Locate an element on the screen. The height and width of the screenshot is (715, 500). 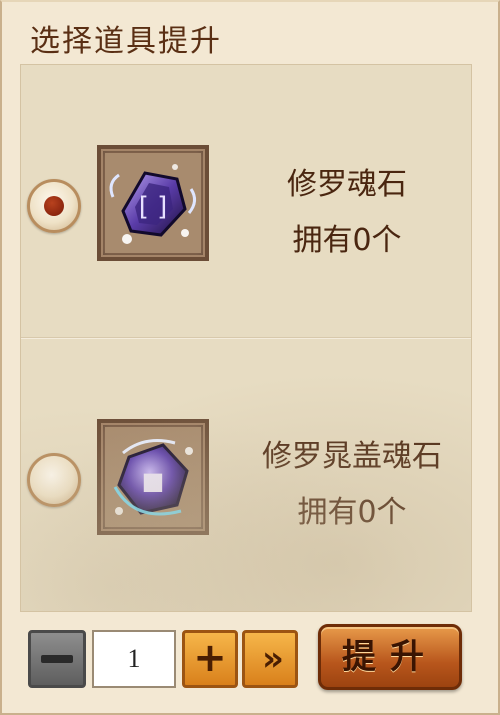
decrease-button is located at coordinates (57, 659).